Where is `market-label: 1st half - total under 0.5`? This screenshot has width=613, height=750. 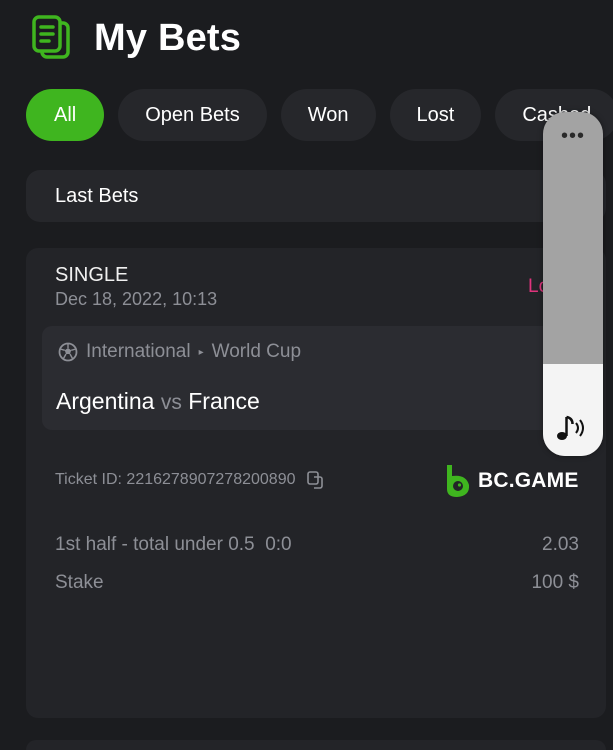 market-label: 1st half - total under 0.5 is located at coordinates (155, 544).